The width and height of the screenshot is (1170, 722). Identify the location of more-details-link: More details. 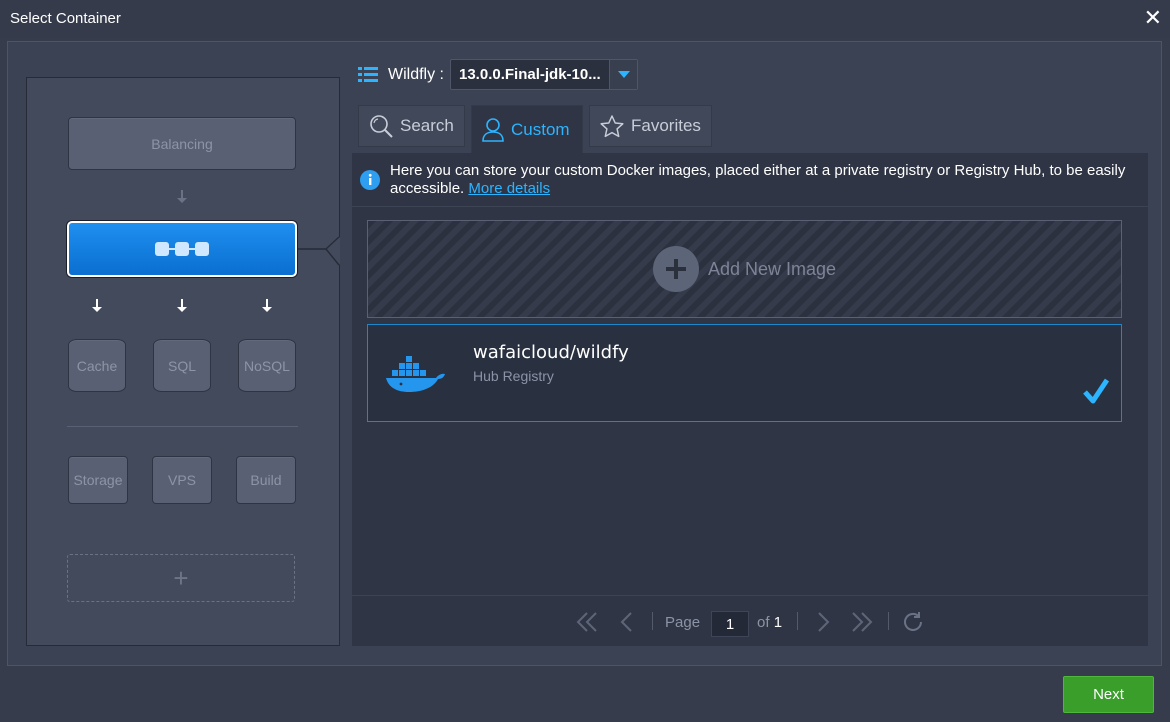
(509, 188).